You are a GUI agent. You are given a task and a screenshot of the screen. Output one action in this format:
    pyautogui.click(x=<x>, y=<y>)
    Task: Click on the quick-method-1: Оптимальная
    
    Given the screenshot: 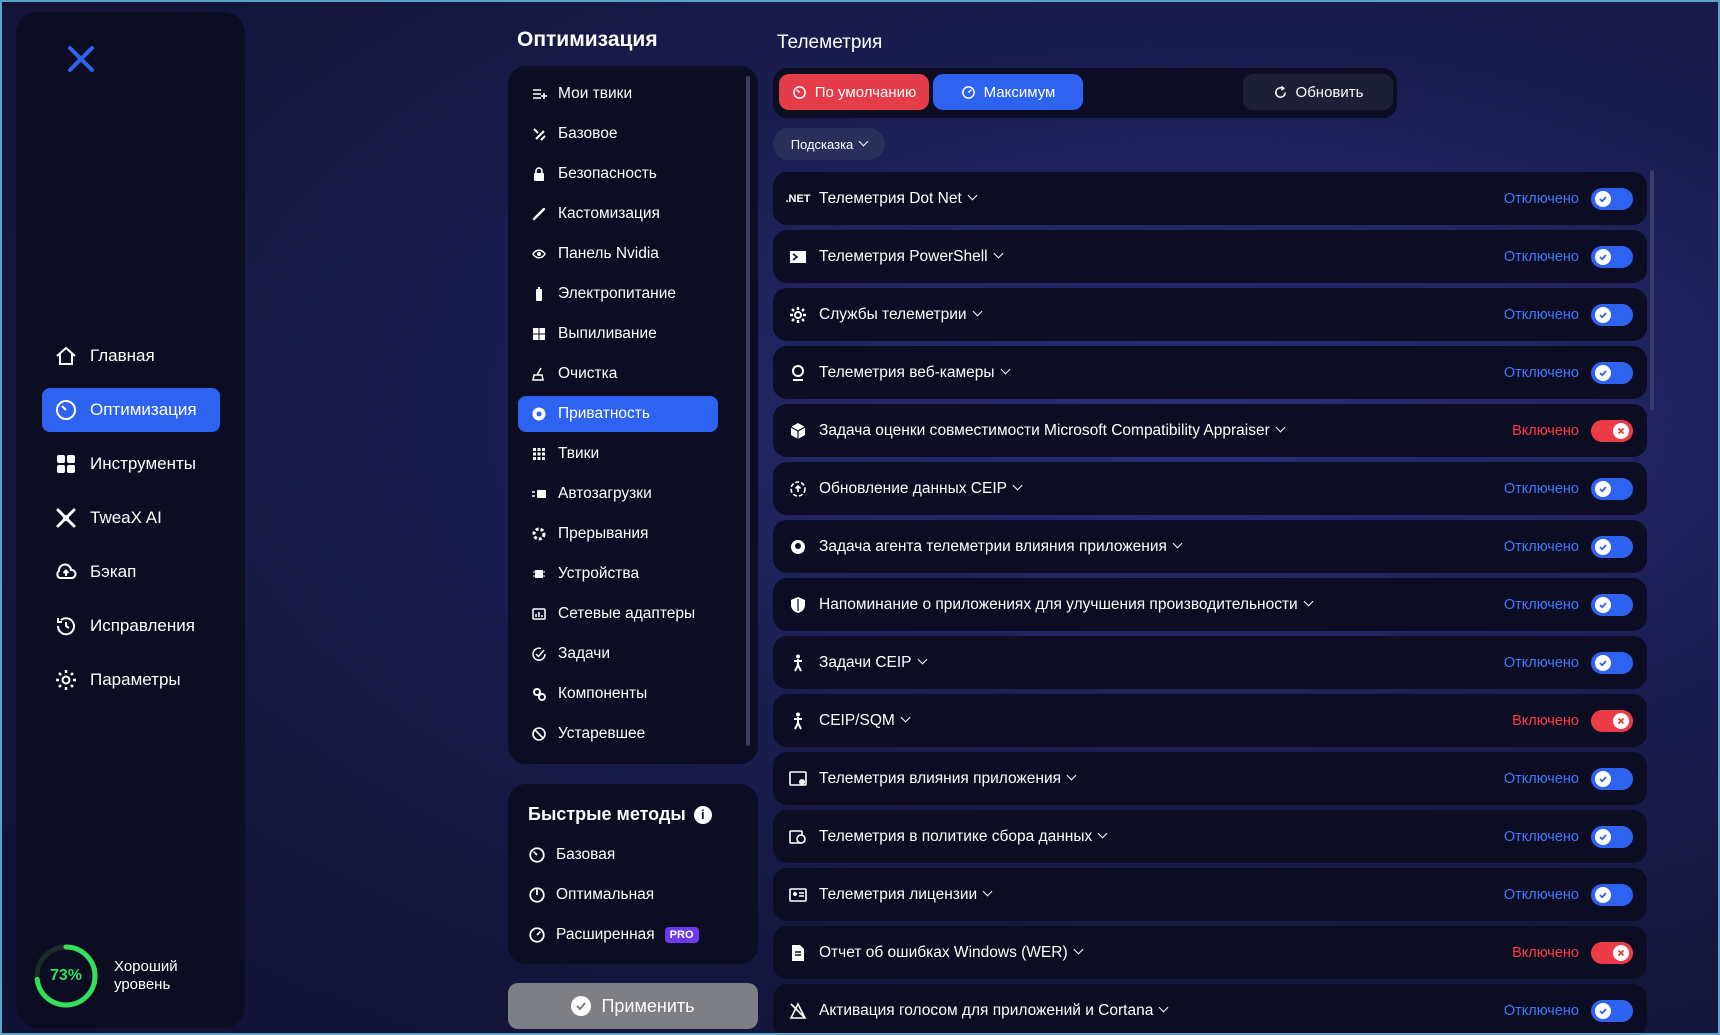 What is the action you would take?
    pyautogui.click(x=643, y=895)
    